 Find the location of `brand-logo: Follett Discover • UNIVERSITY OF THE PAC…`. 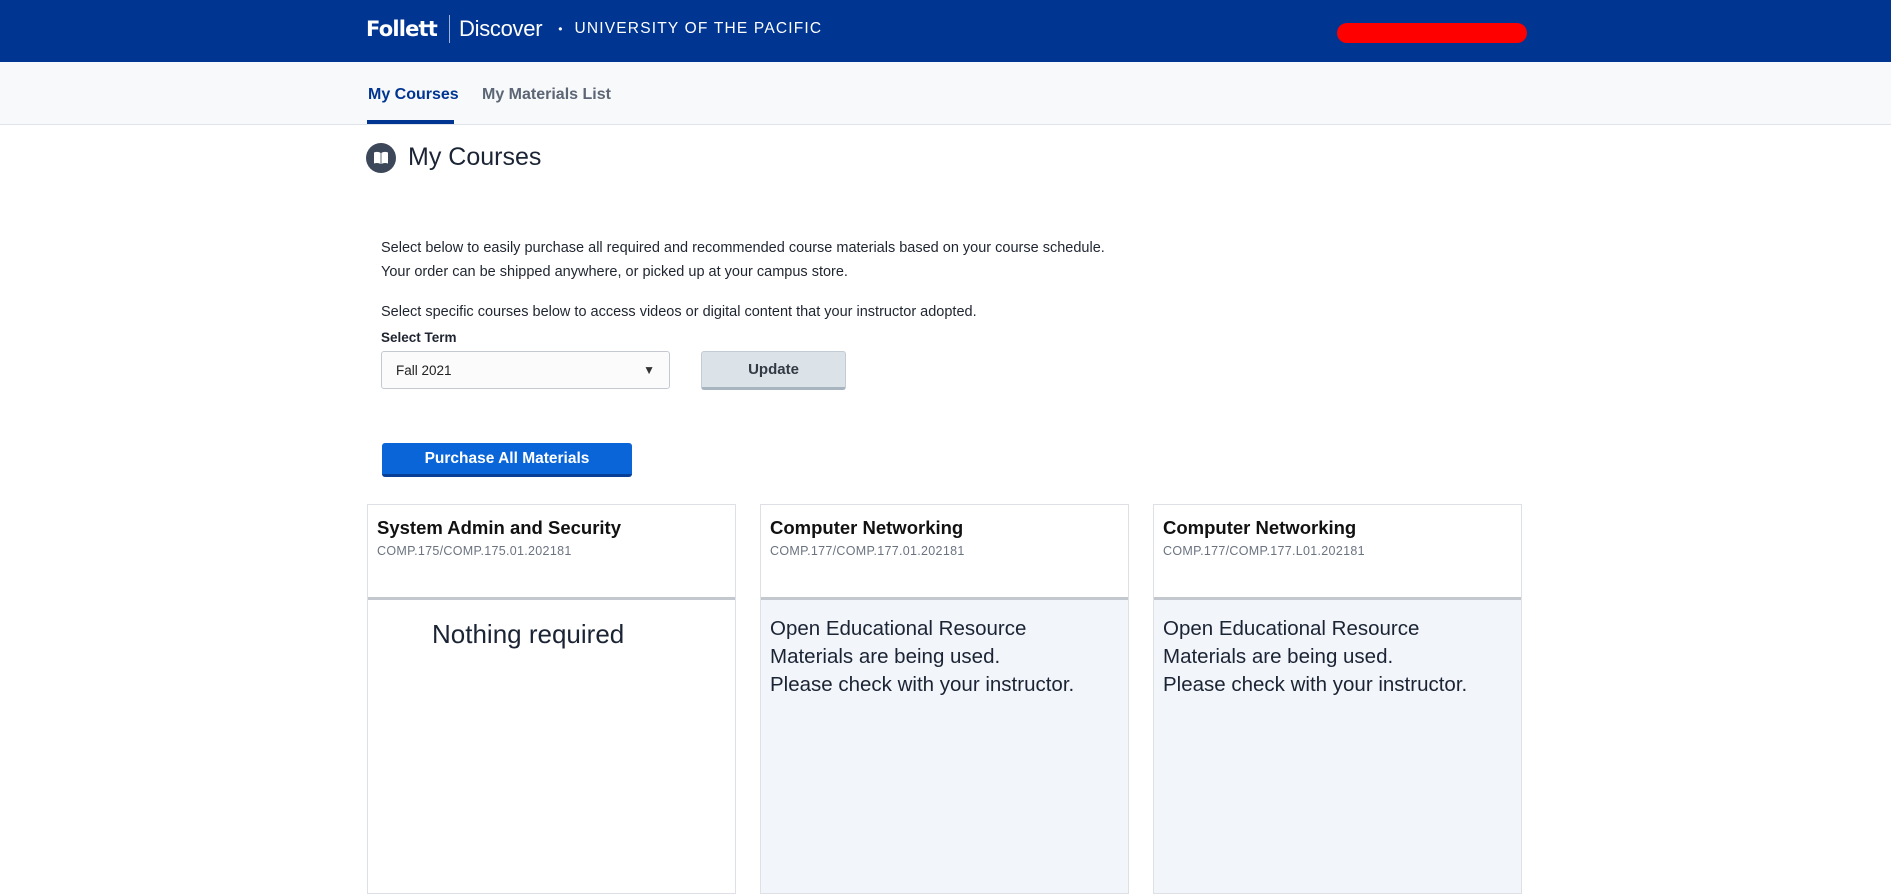

brand-logo: Follett Discover • UNIVERSITY OF THE PAC… is located at coordinates (594, 29).